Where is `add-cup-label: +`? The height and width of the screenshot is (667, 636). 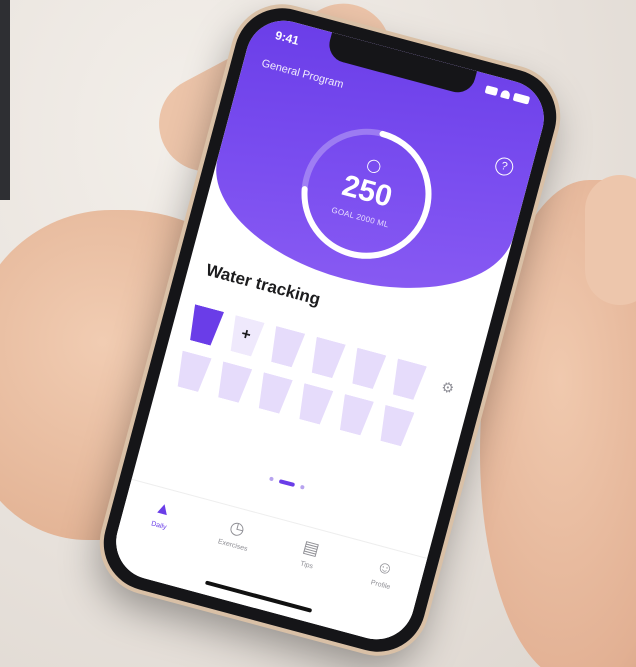
add-cup-label: + is located at coordinates (246, 335).